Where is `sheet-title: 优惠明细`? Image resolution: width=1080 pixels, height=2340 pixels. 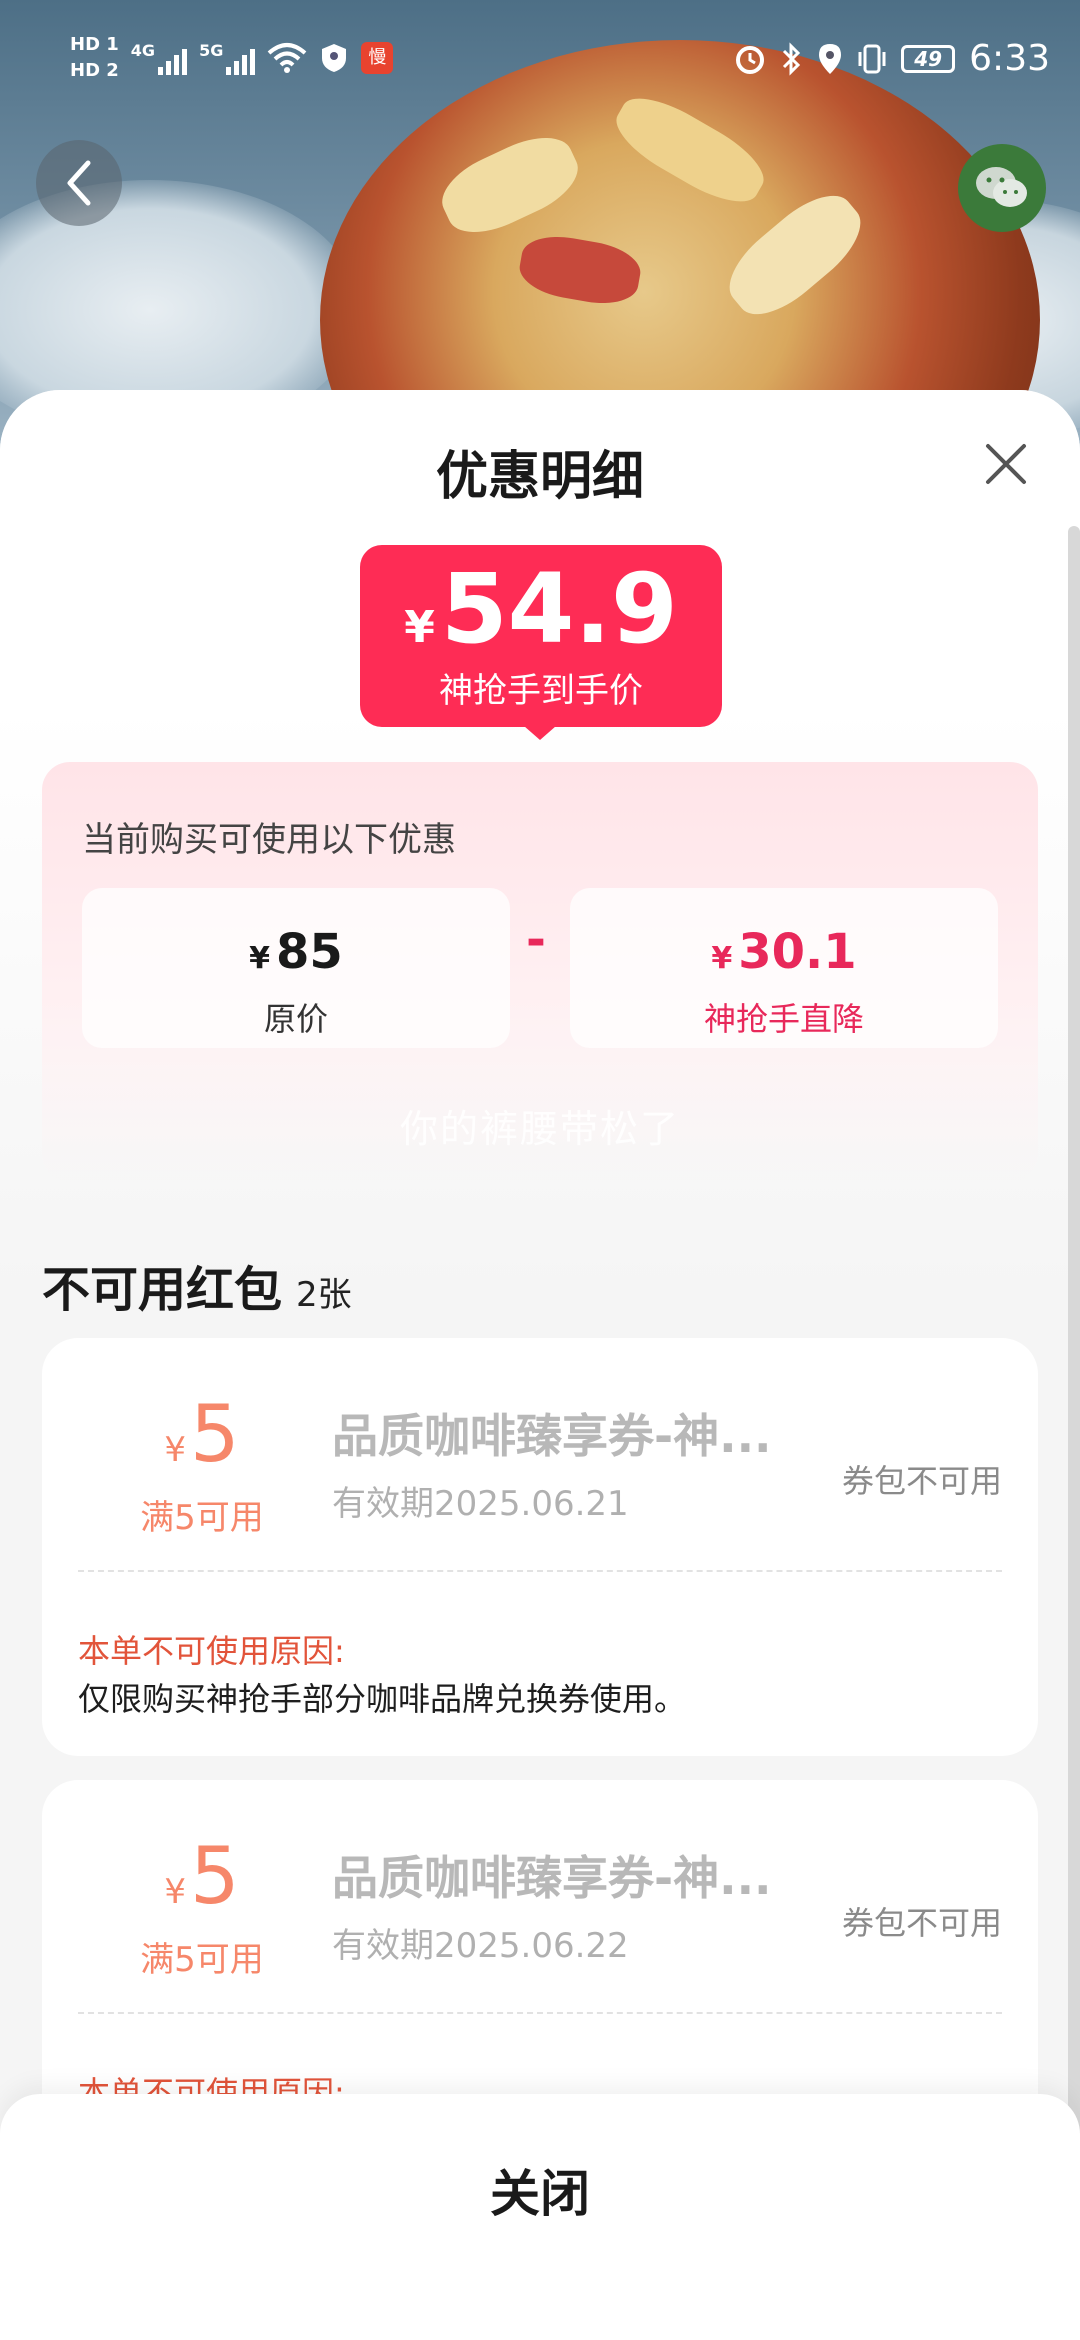
sheet-title: 优惠明细 is located at coordinates (539, 477).